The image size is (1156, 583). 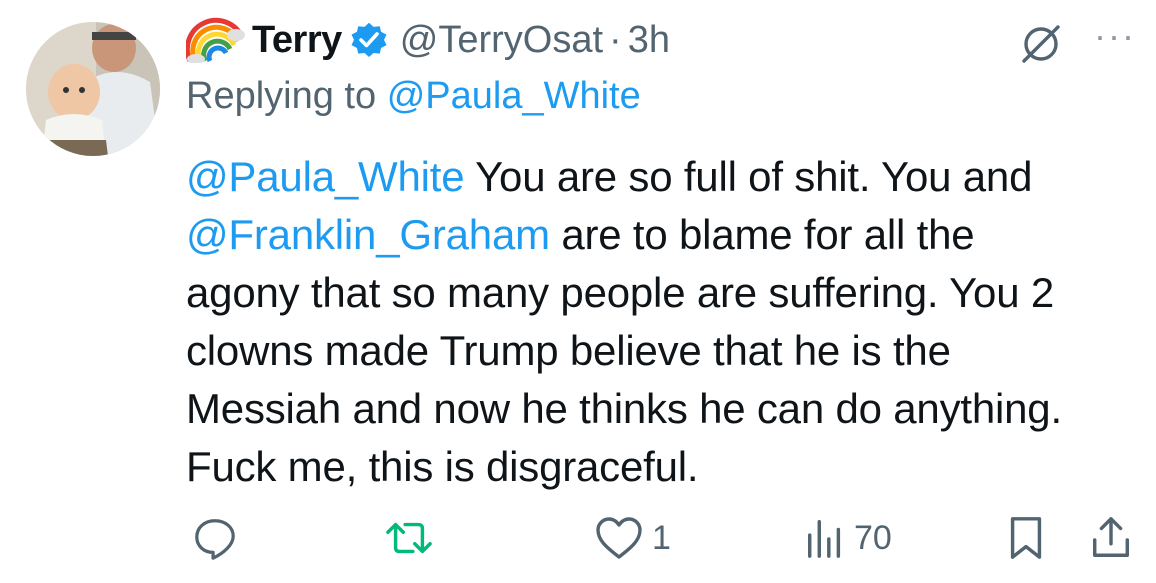 What do you see at coordinates (748, 176) in the screenshot?
I see `tweet-line-text: You are so full of shit. You and` at bounding box center [748, 176].